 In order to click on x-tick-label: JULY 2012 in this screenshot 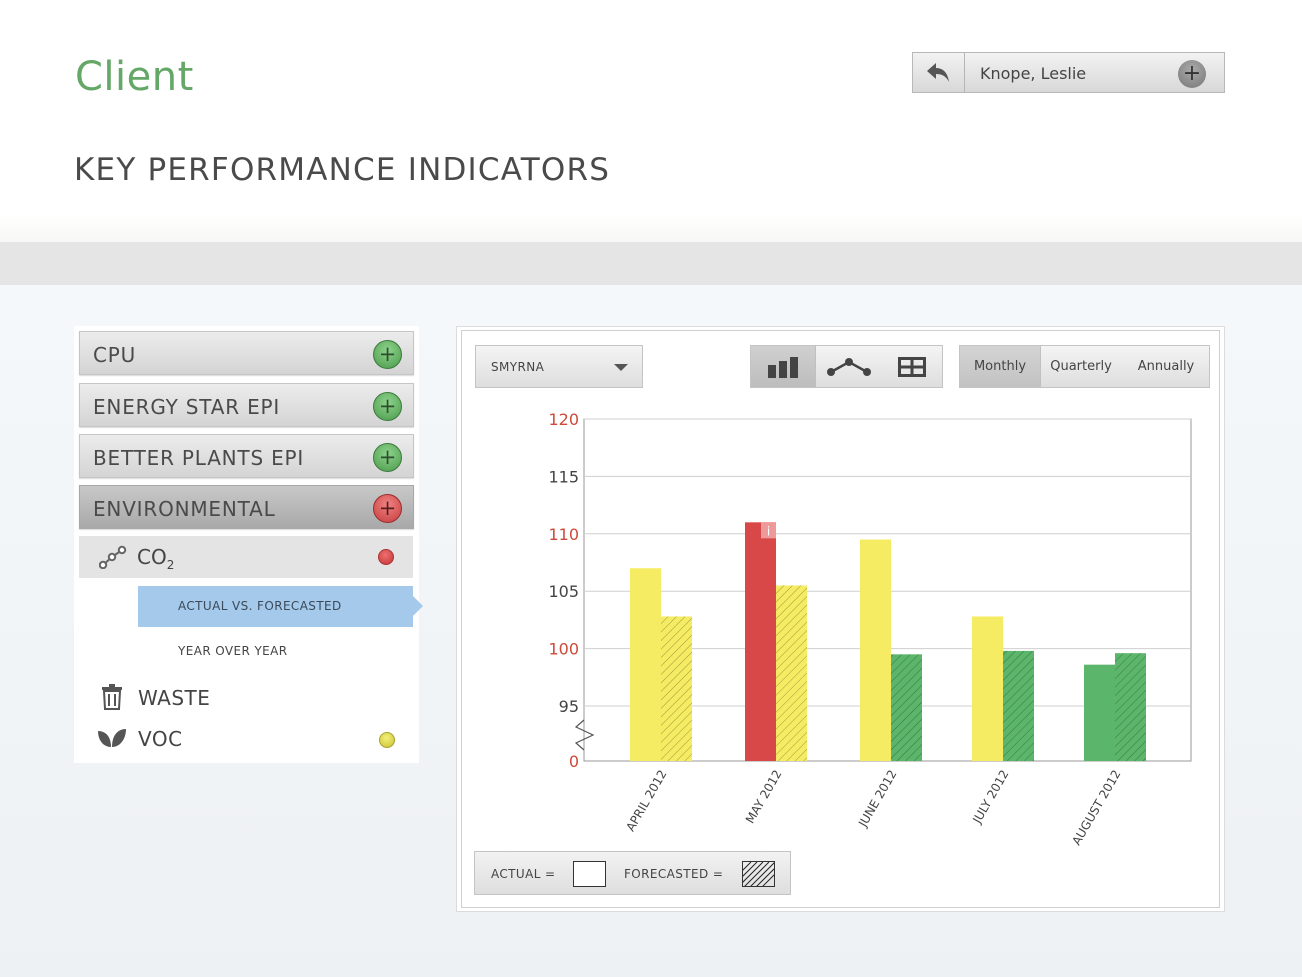, I will do `click(990, 797)`.